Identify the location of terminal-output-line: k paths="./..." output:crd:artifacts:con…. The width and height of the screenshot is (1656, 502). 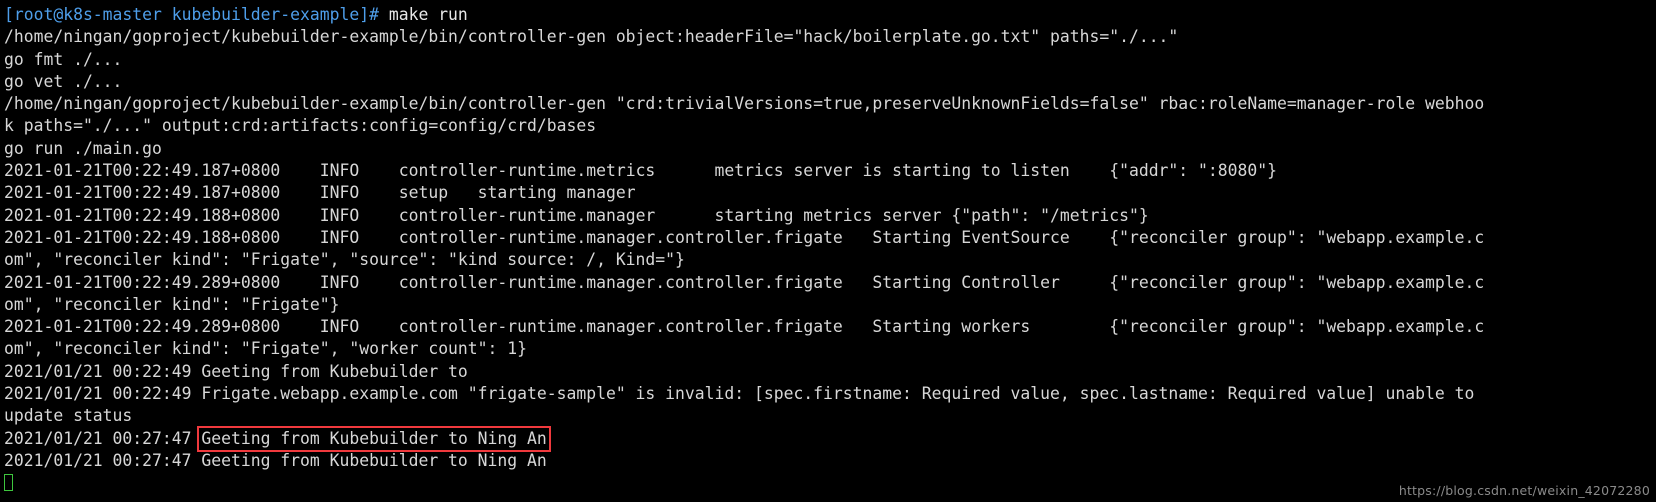
(300, 126).